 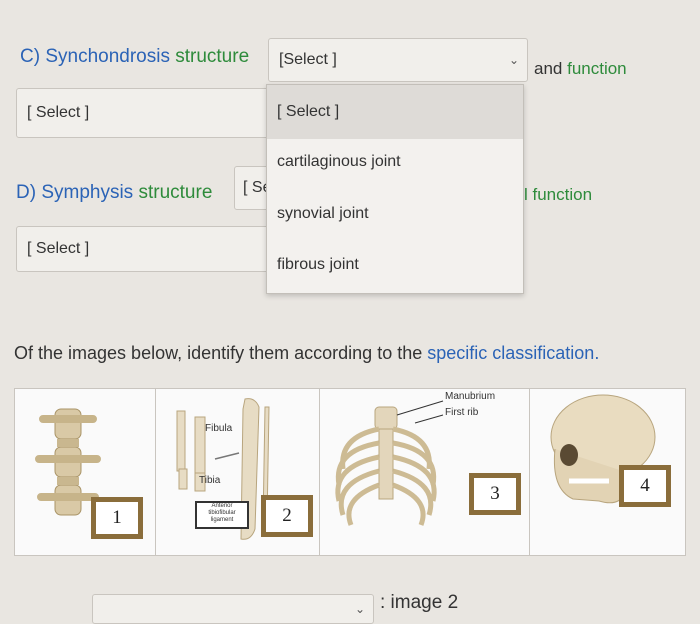 I want to click on question-d-structure-word: structure, so click(x=175, y=192).